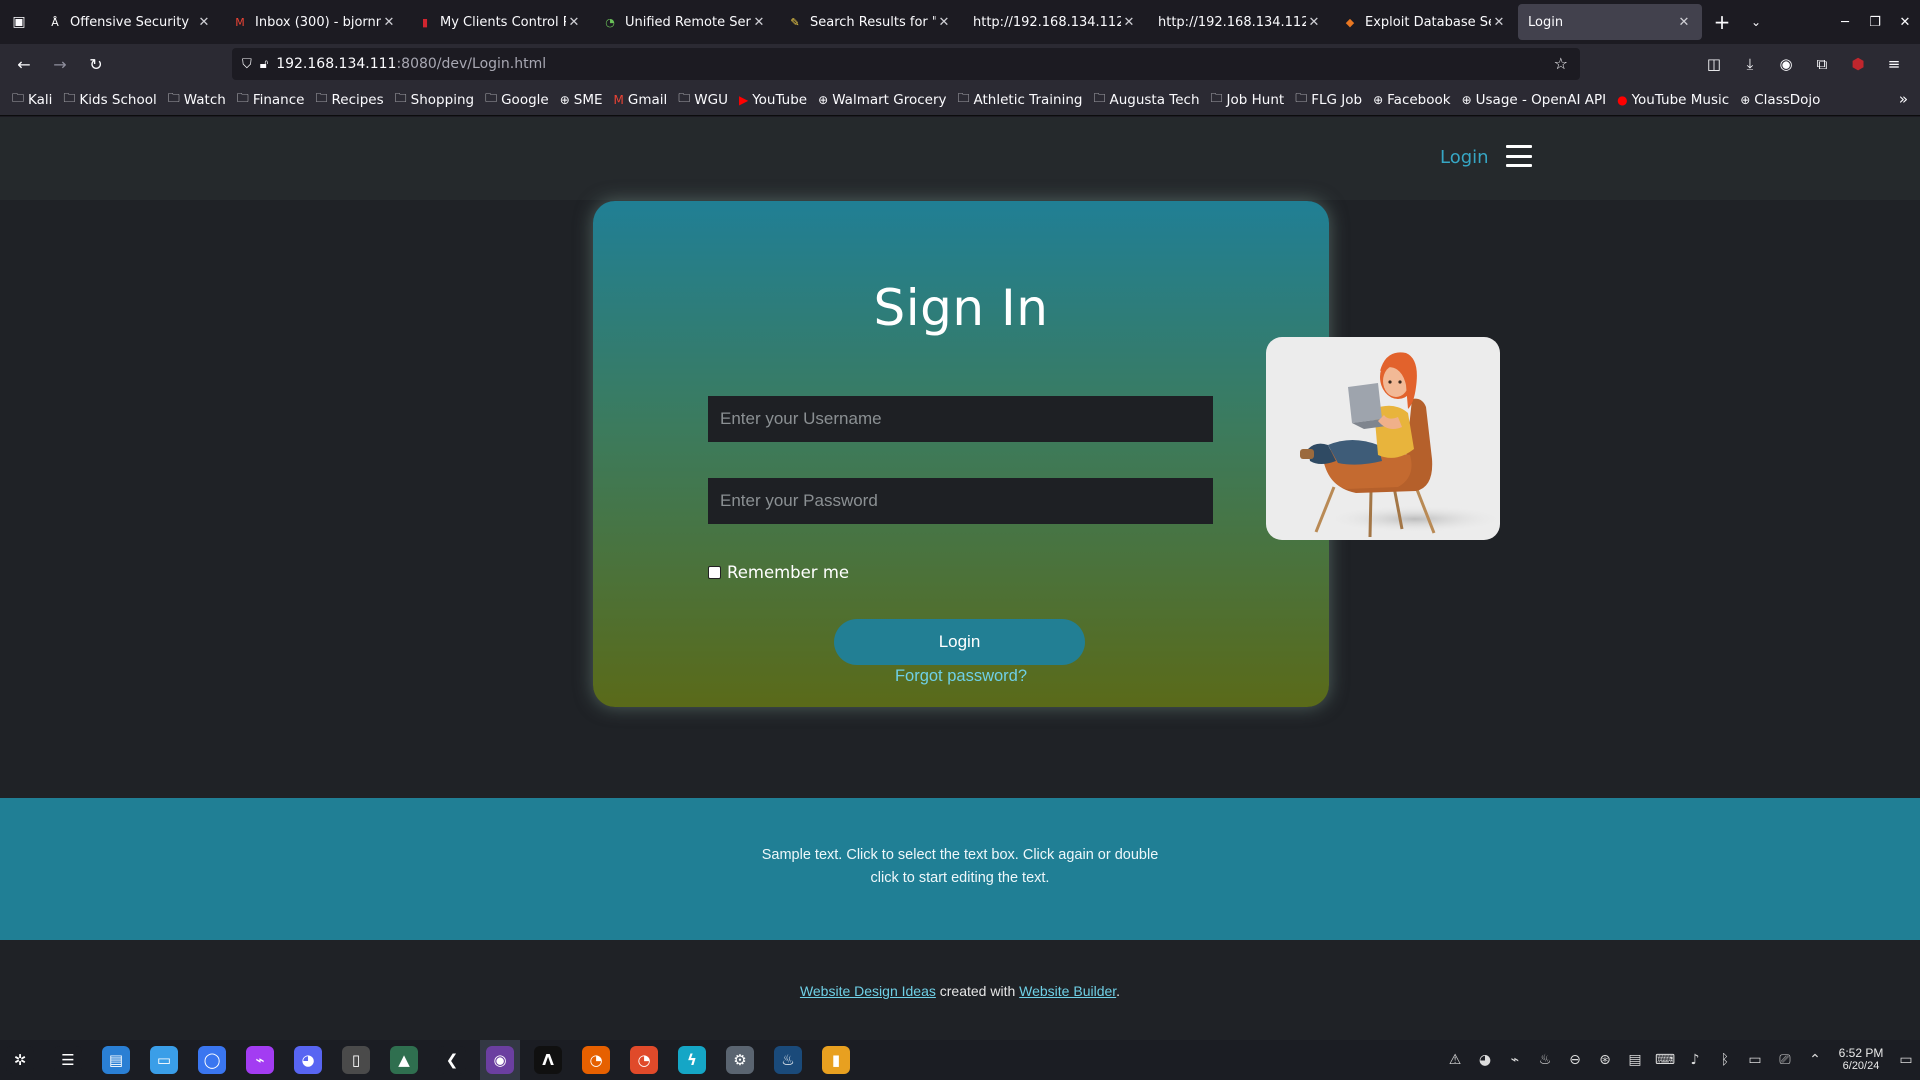 This screenshot has width=1920, height=1080. I want to click on username-input, so click(960, 419).